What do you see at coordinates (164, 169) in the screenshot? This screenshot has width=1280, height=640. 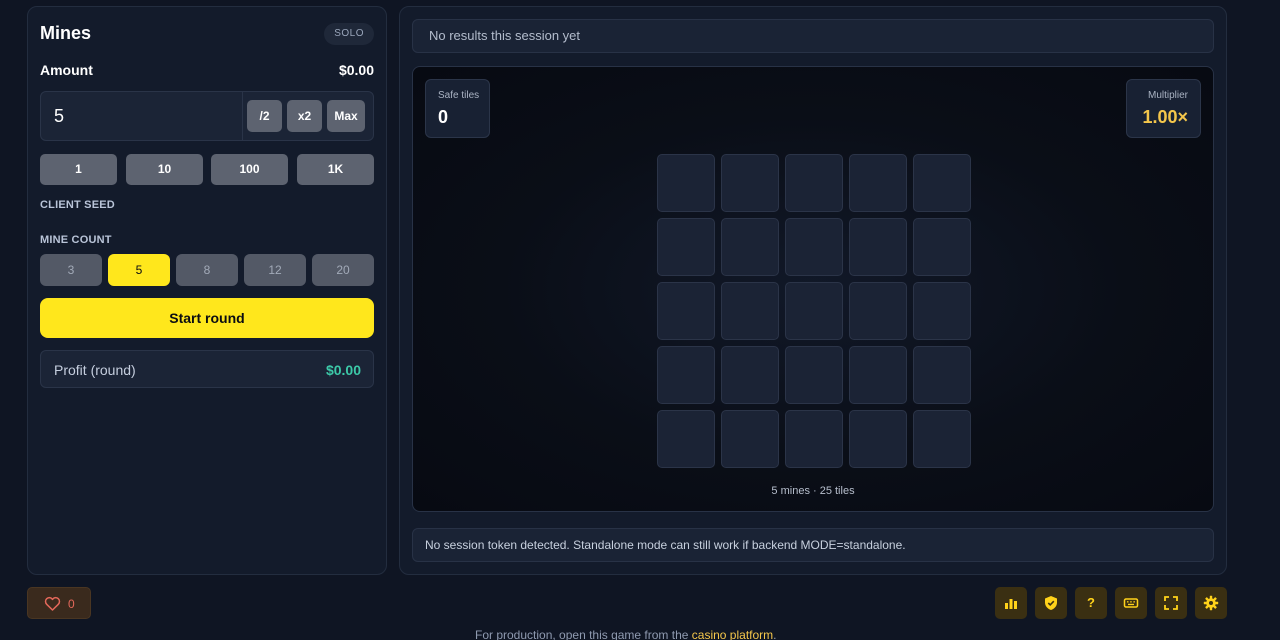 I see `quick-amount-10-button: 10` at bounding box center [164, 169].